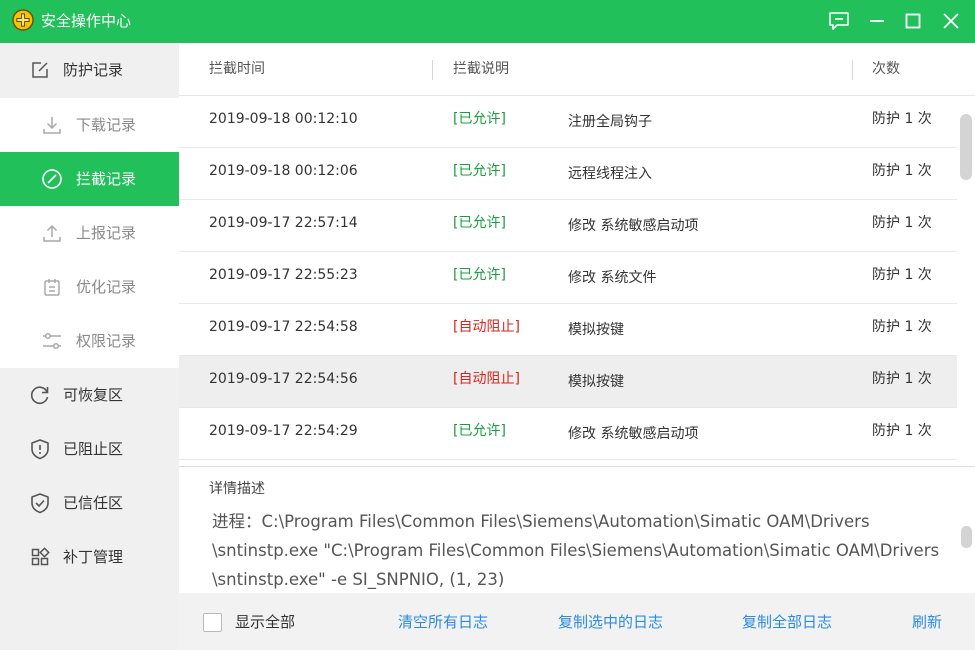 The width and height of the screenshot is (975, 650). I want to click on refresh-icon, so click(40, 395).